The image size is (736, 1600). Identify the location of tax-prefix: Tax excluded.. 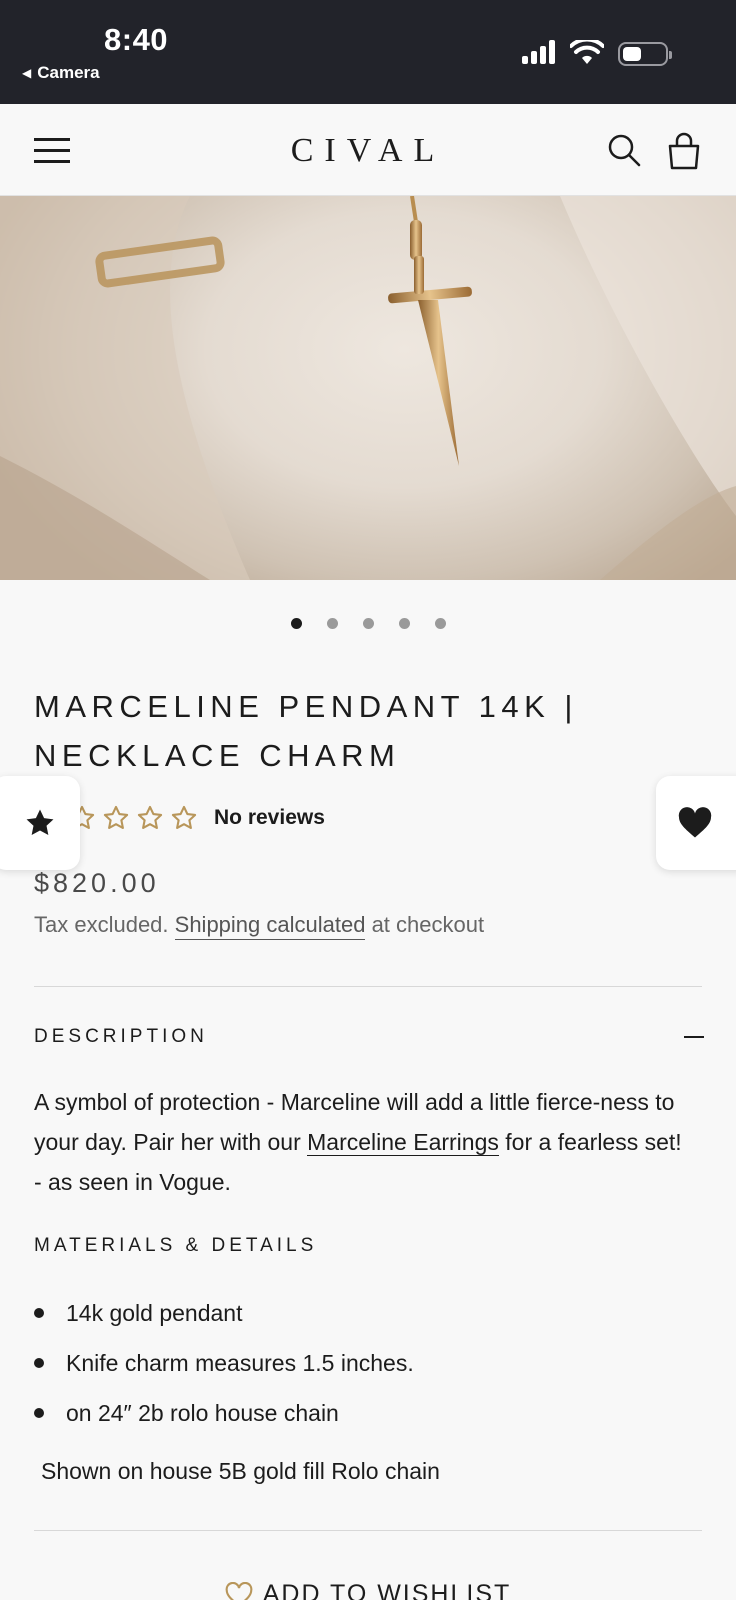
(104, 924).